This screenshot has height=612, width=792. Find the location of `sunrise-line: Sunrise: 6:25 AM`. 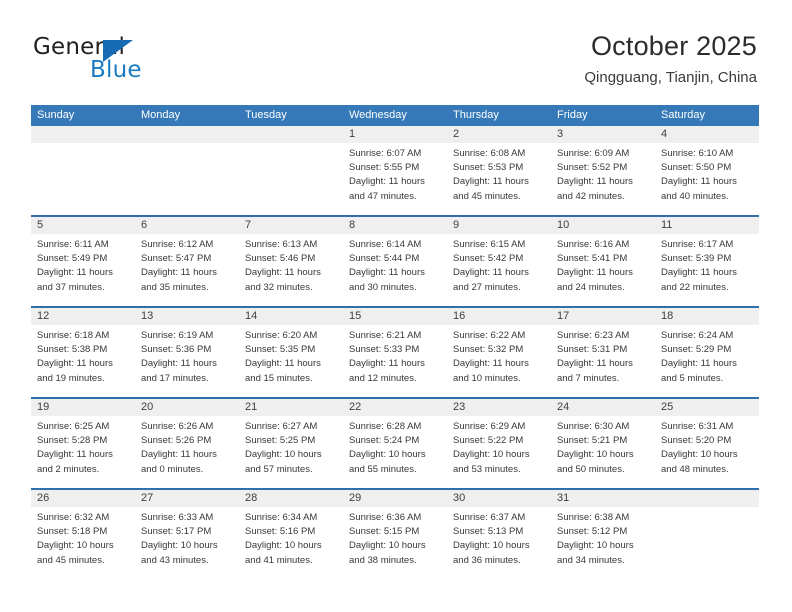

sunrise-line: Sunrise: 6:25 AM is located at coordinates (73, 426).